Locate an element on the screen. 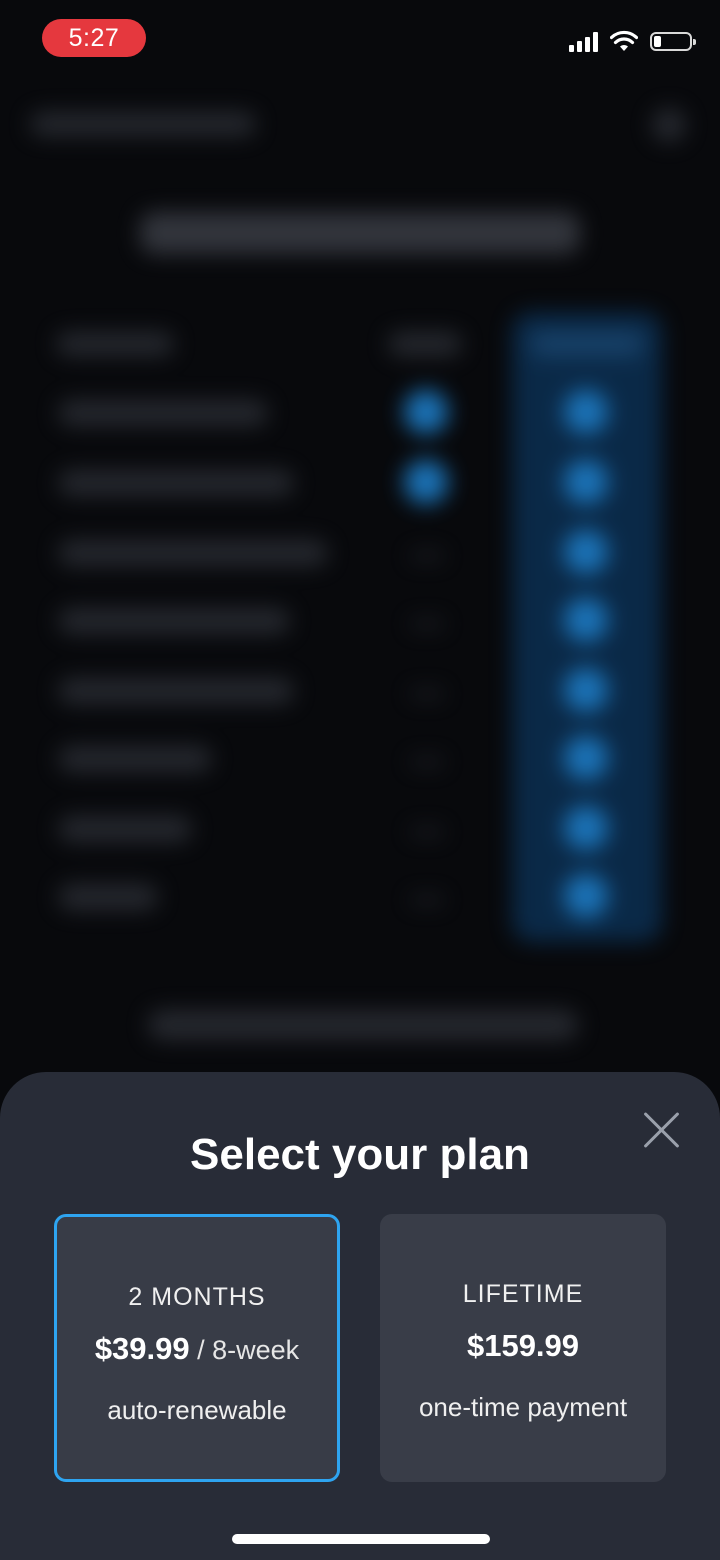 The image size is (720, 1560). status-icons is located at coordinates (632, 41).